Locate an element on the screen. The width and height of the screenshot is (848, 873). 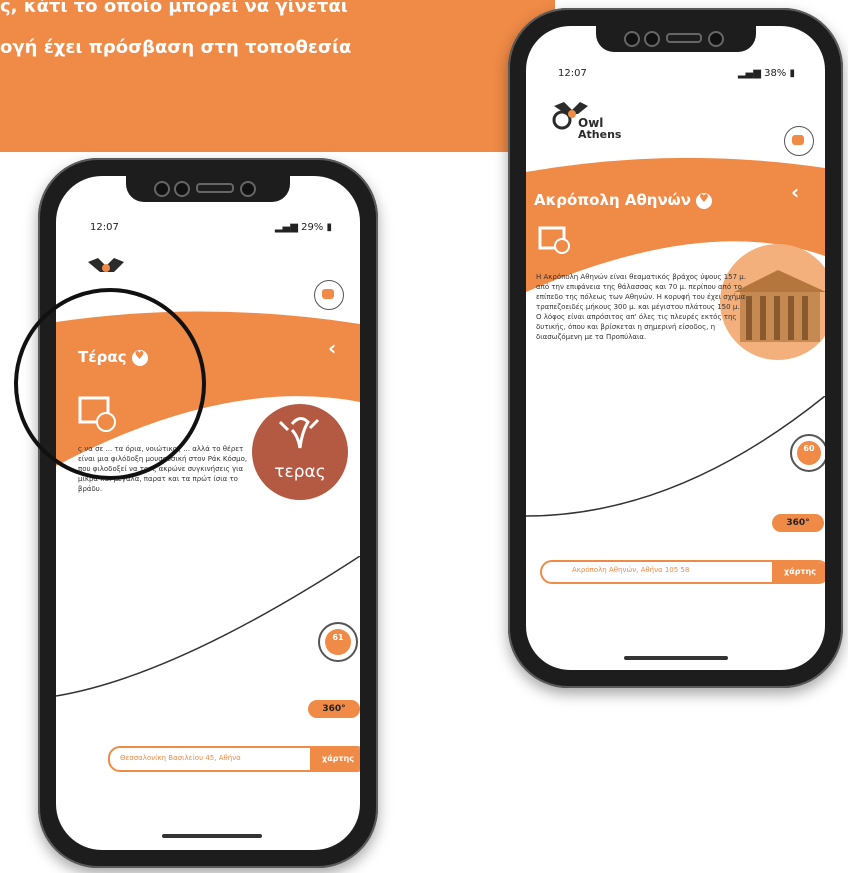
place-title-text: Ακρόπολη Αθηνών is located at coordinates (612, 200).